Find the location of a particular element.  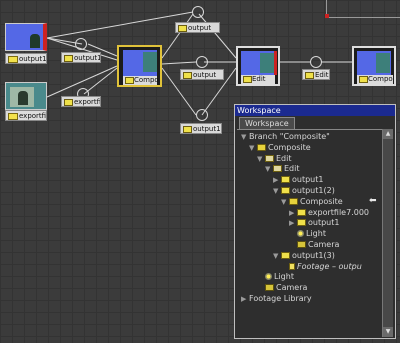

marker-dot is located at coordinates (327, 16).